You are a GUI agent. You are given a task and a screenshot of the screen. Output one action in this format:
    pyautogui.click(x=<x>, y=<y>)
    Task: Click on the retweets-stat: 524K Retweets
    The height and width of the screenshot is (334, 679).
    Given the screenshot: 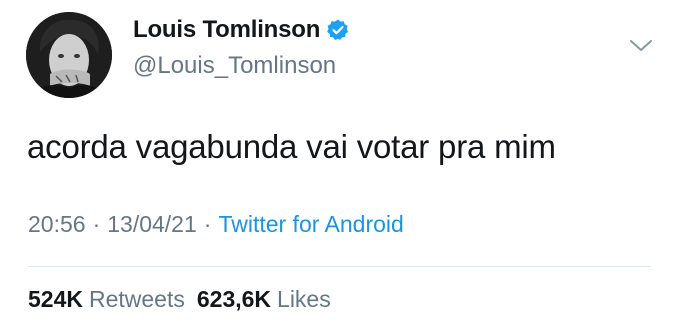 What is the action you would take?
    pyautogui.click(x=106, y=299)
    